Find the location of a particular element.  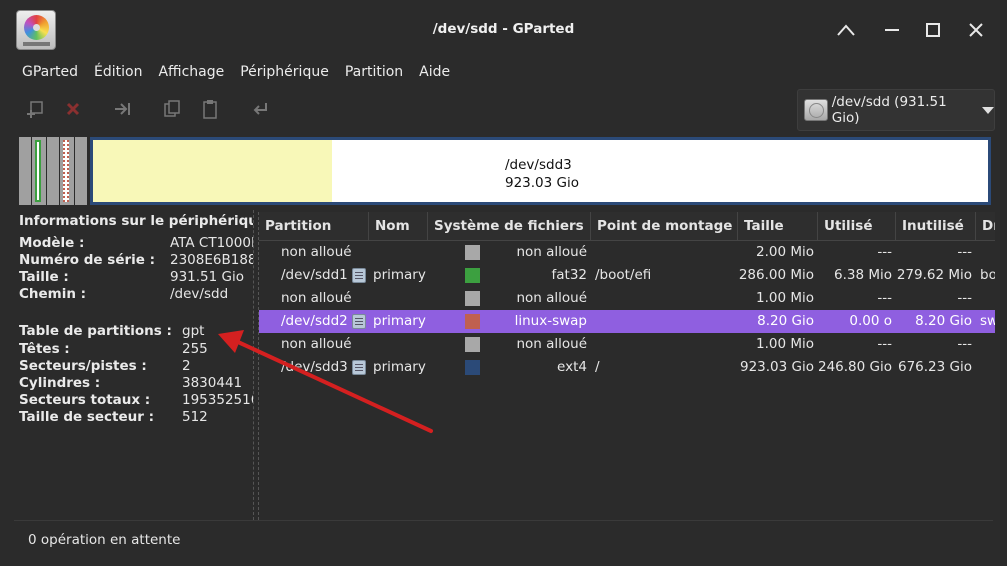

menu-aide: Aide is located at coordinates (434, 72).